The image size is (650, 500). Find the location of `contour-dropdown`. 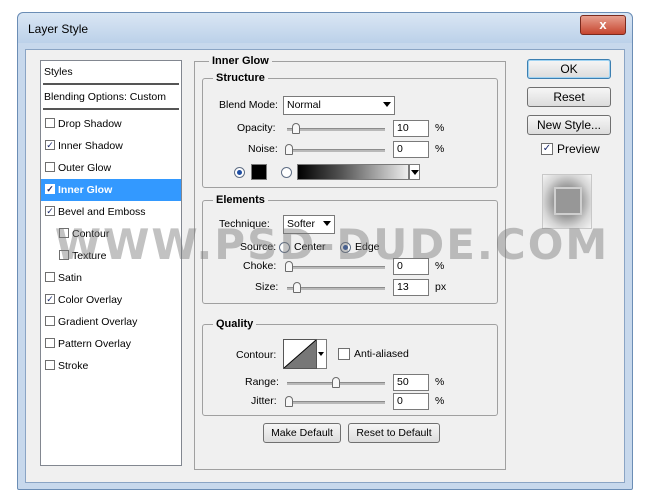

contour-dropdown is located at coordinates (322, 354).